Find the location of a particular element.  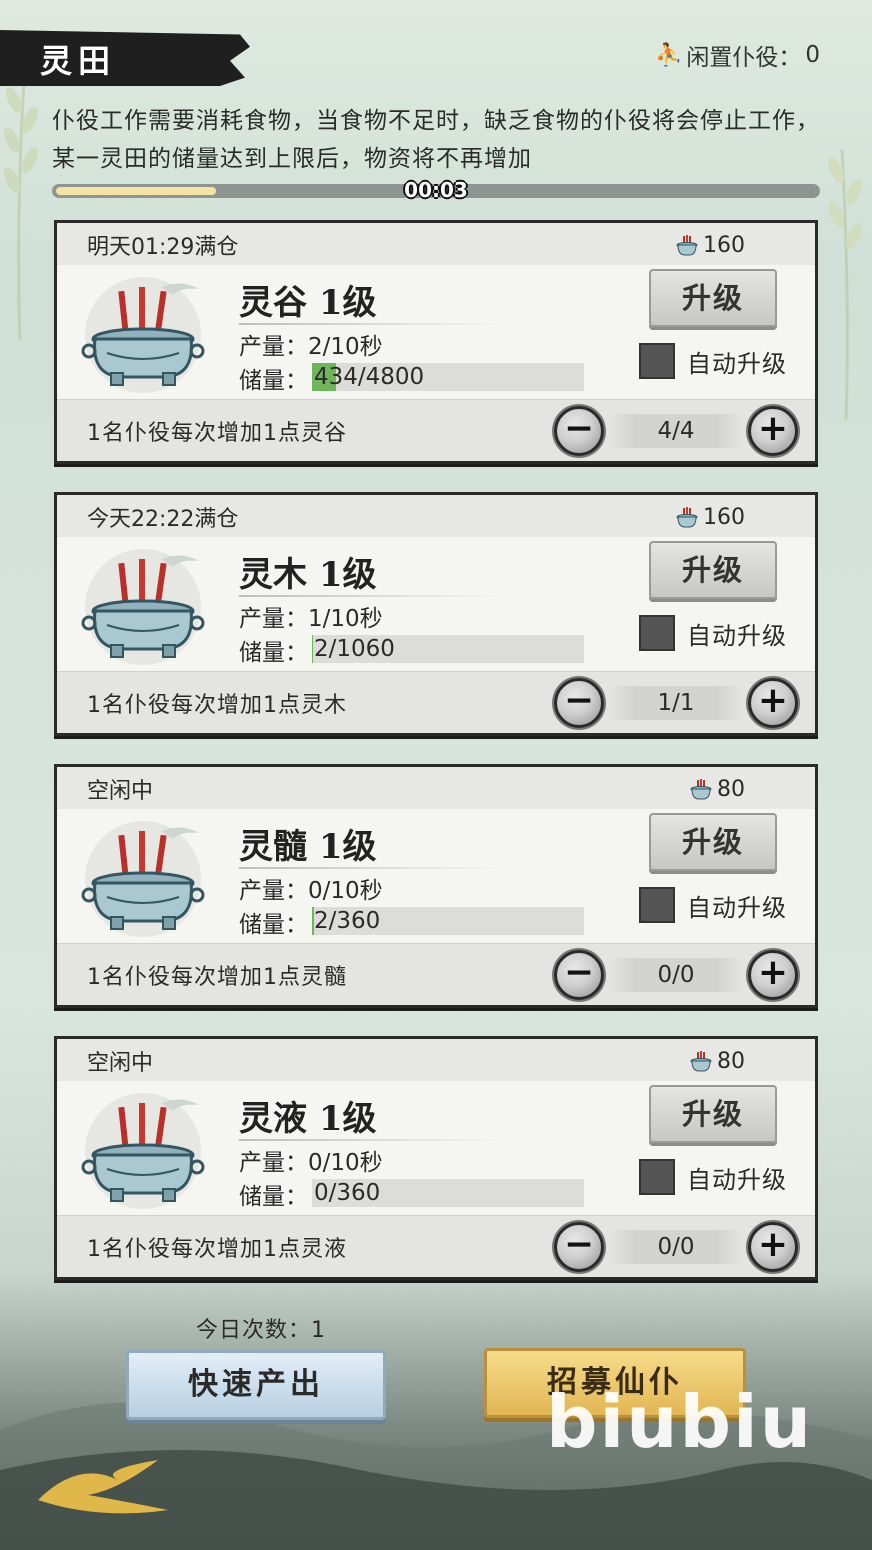

flame-decoration is located at coordinates (103, 1487).